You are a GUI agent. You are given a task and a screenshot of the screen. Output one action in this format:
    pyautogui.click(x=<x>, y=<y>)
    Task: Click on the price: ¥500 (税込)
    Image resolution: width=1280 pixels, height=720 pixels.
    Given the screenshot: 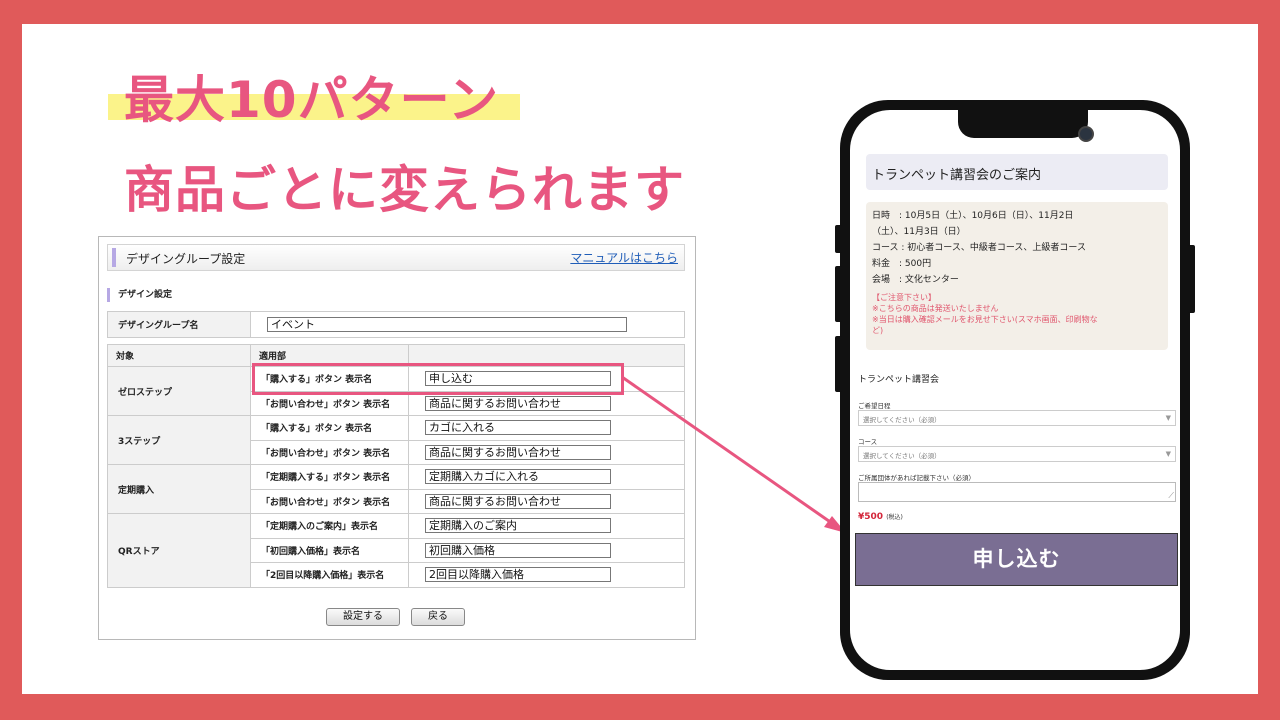 What is the action you would take?
    pyautogui.click(x=880, y=517)
    